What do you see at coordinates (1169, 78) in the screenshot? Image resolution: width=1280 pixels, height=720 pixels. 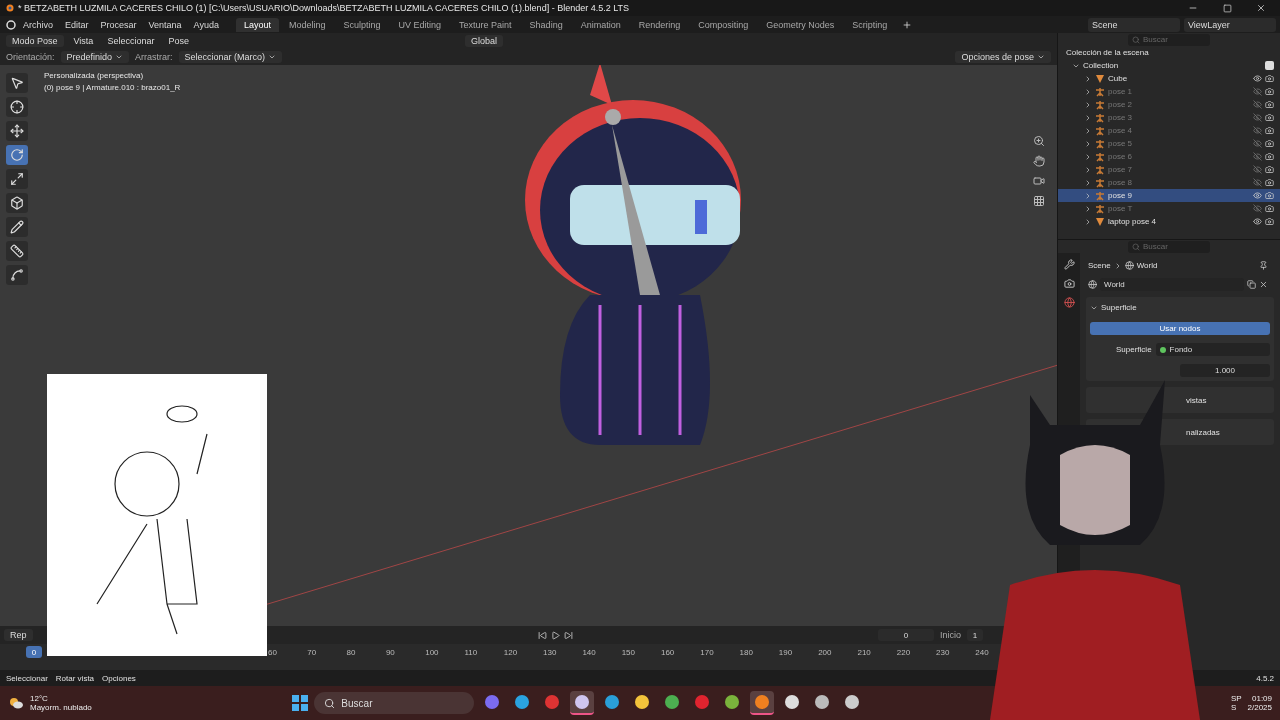 I see `outliner-row: Cube` at bounding box center [1169, 78].